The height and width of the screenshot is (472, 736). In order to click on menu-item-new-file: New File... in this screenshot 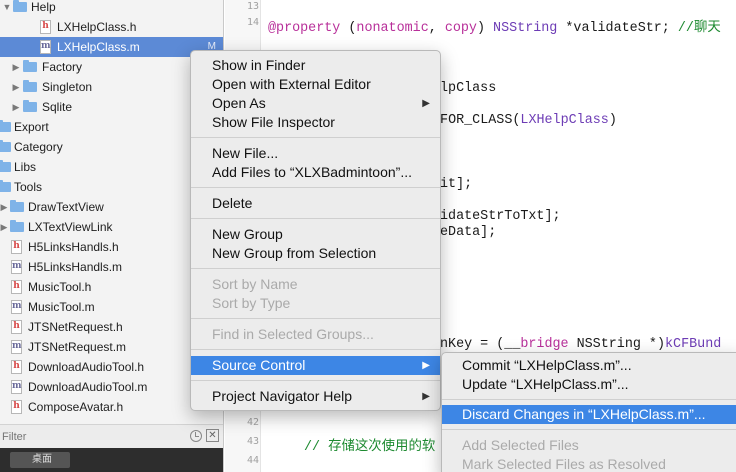, I will do `click(315, 153)`.